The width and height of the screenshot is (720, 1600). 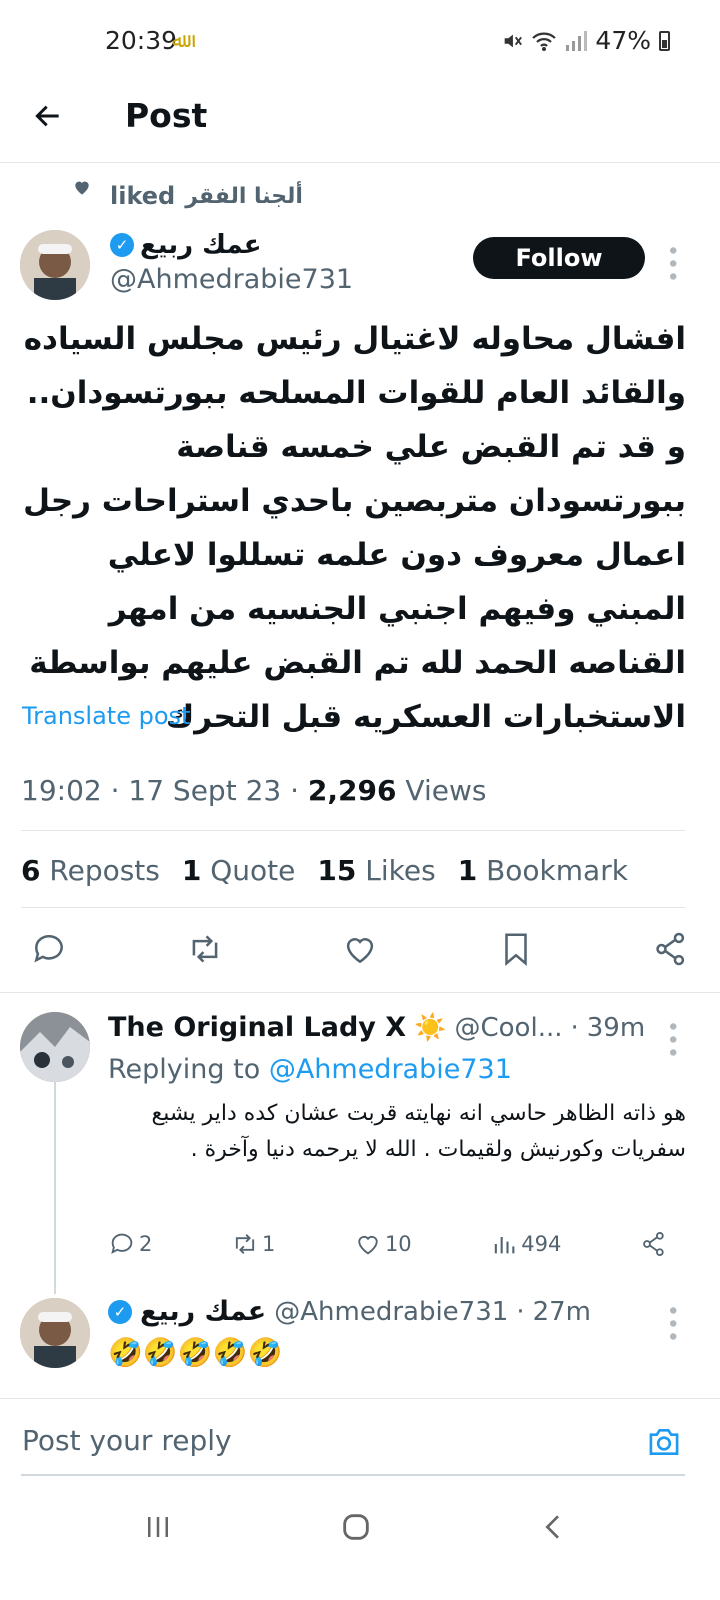 I want to click on tweet-date: 17 Sept 23, so click(x=205, y=790).